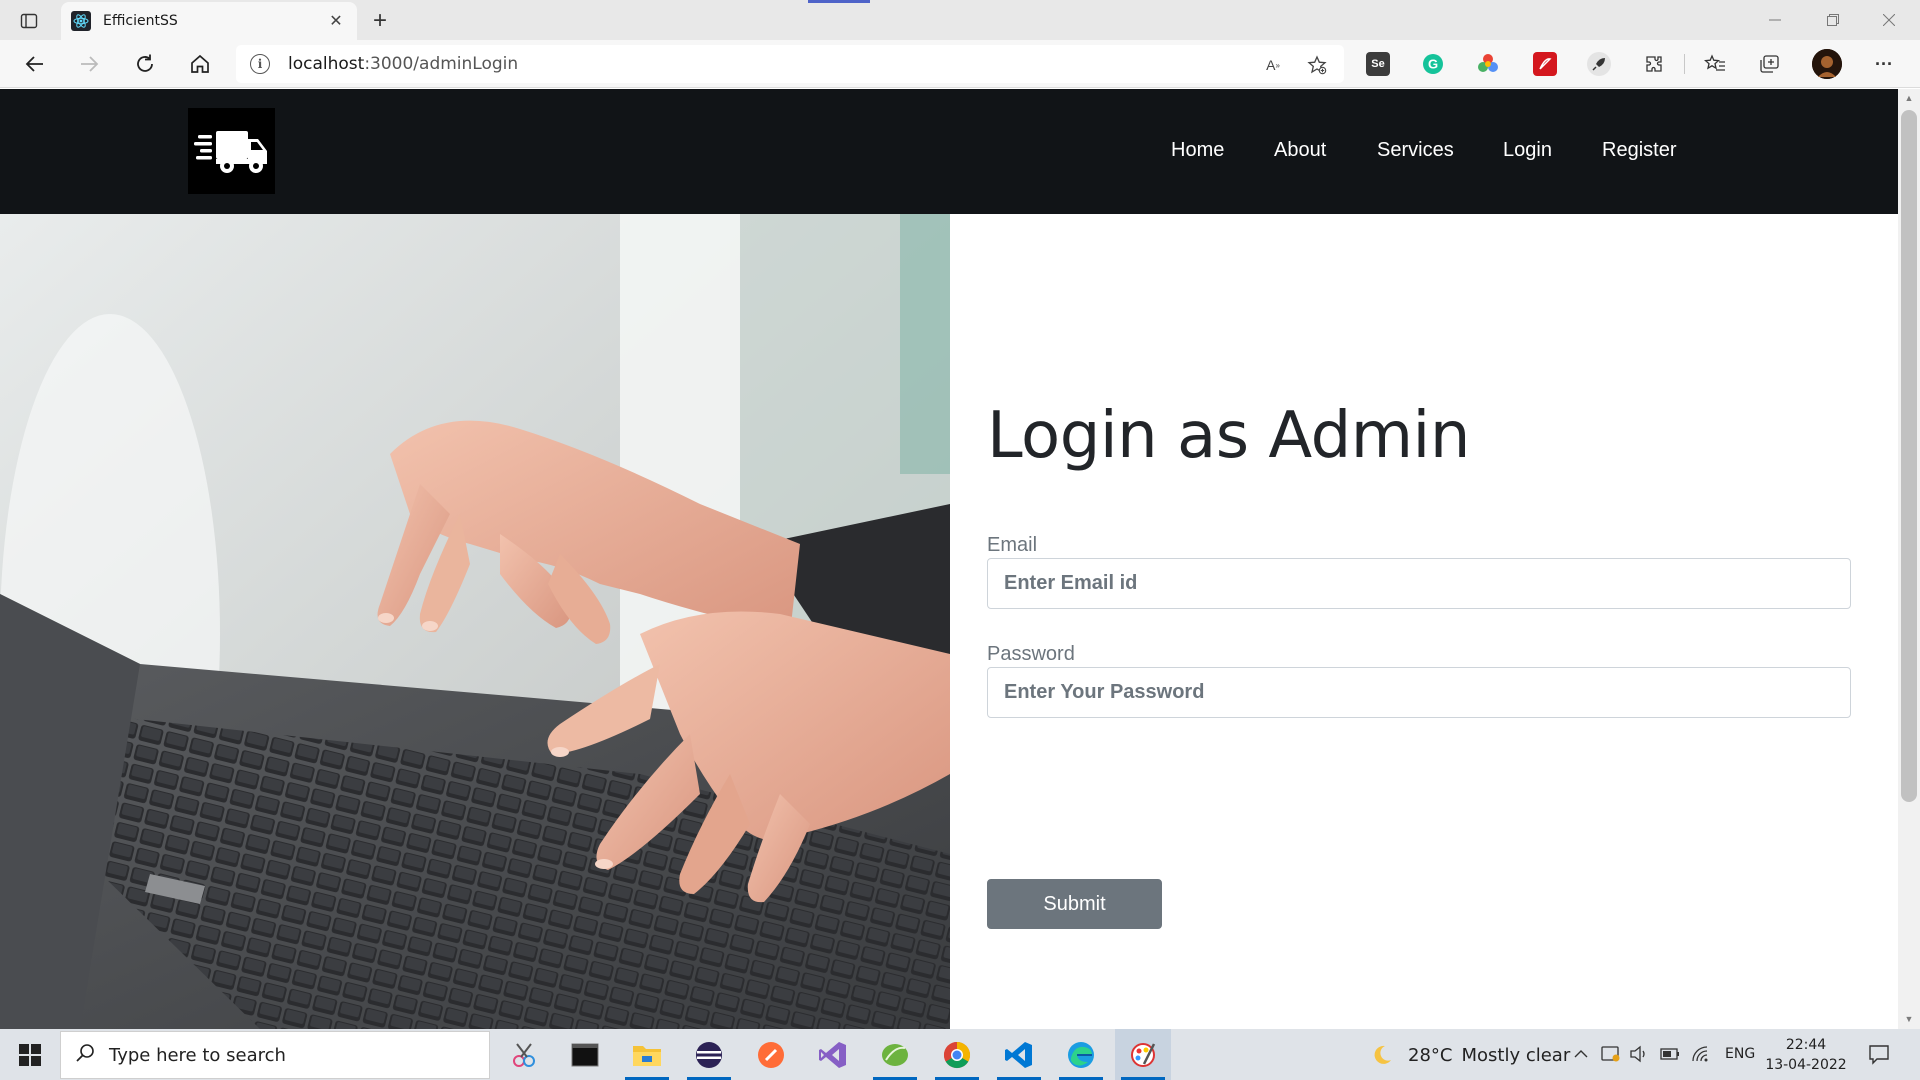  What do you see at coordinates (1611, 1054) in the screenshot?
I see `meet-now-icon` at bounding box center [1611, 1054].